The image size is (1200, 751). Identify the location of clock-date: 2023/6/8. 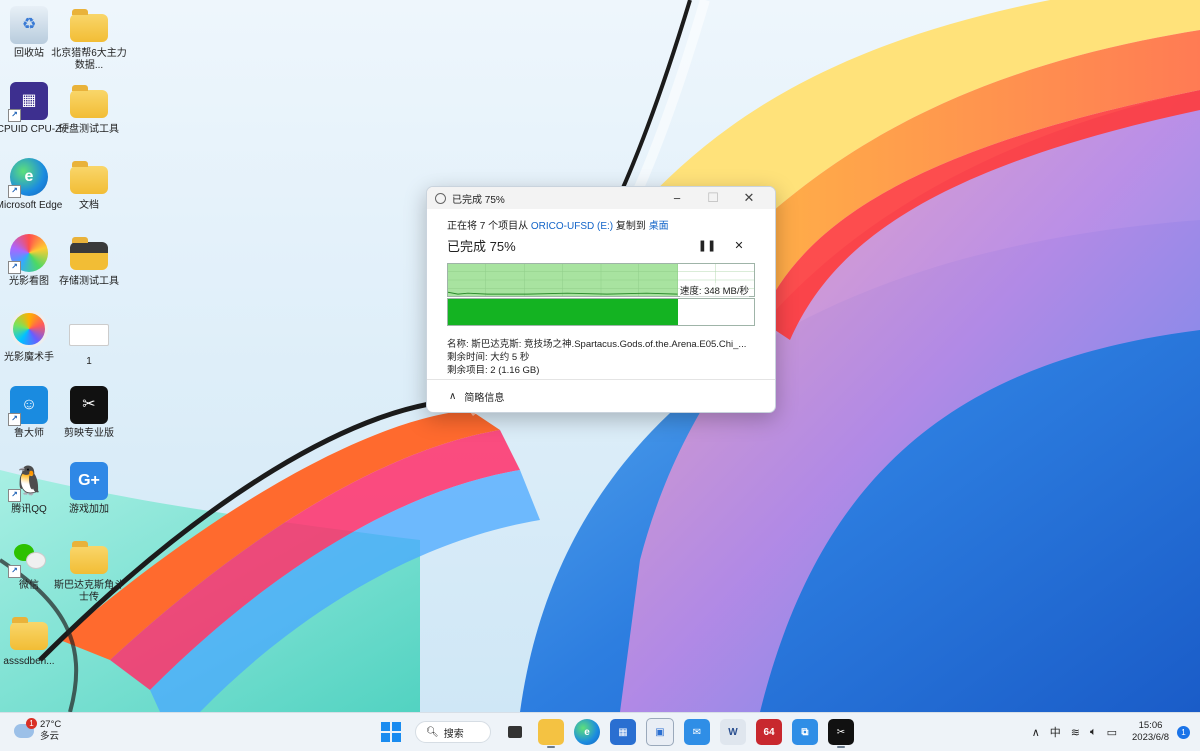
(1150, 737).